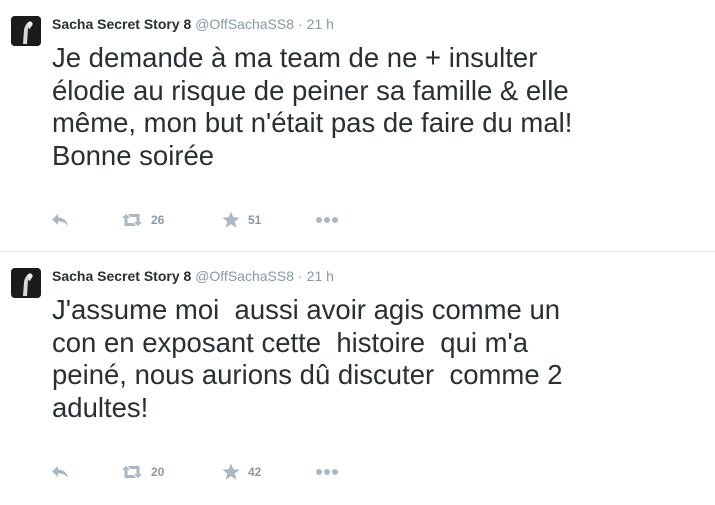  I want to click on favorite-button: 42, so click(241, 472).